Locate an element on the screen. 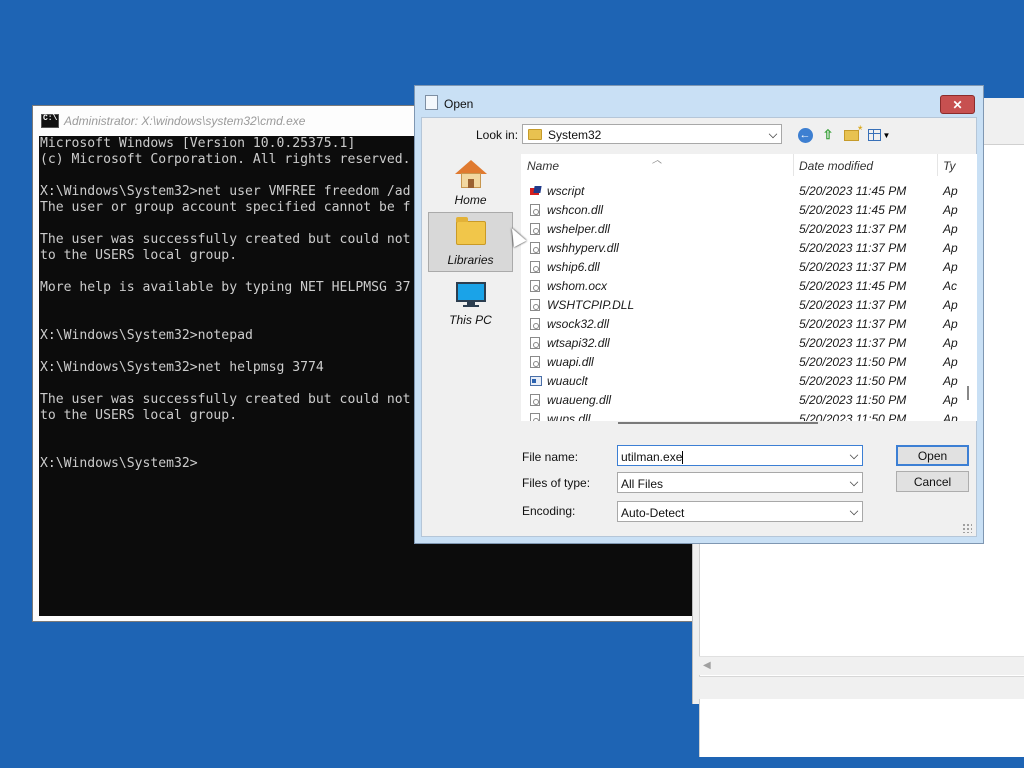 Image resolution: width=1024 pixels, height=768 pixels. exe-file-icon is located at coordinates (536, 381).